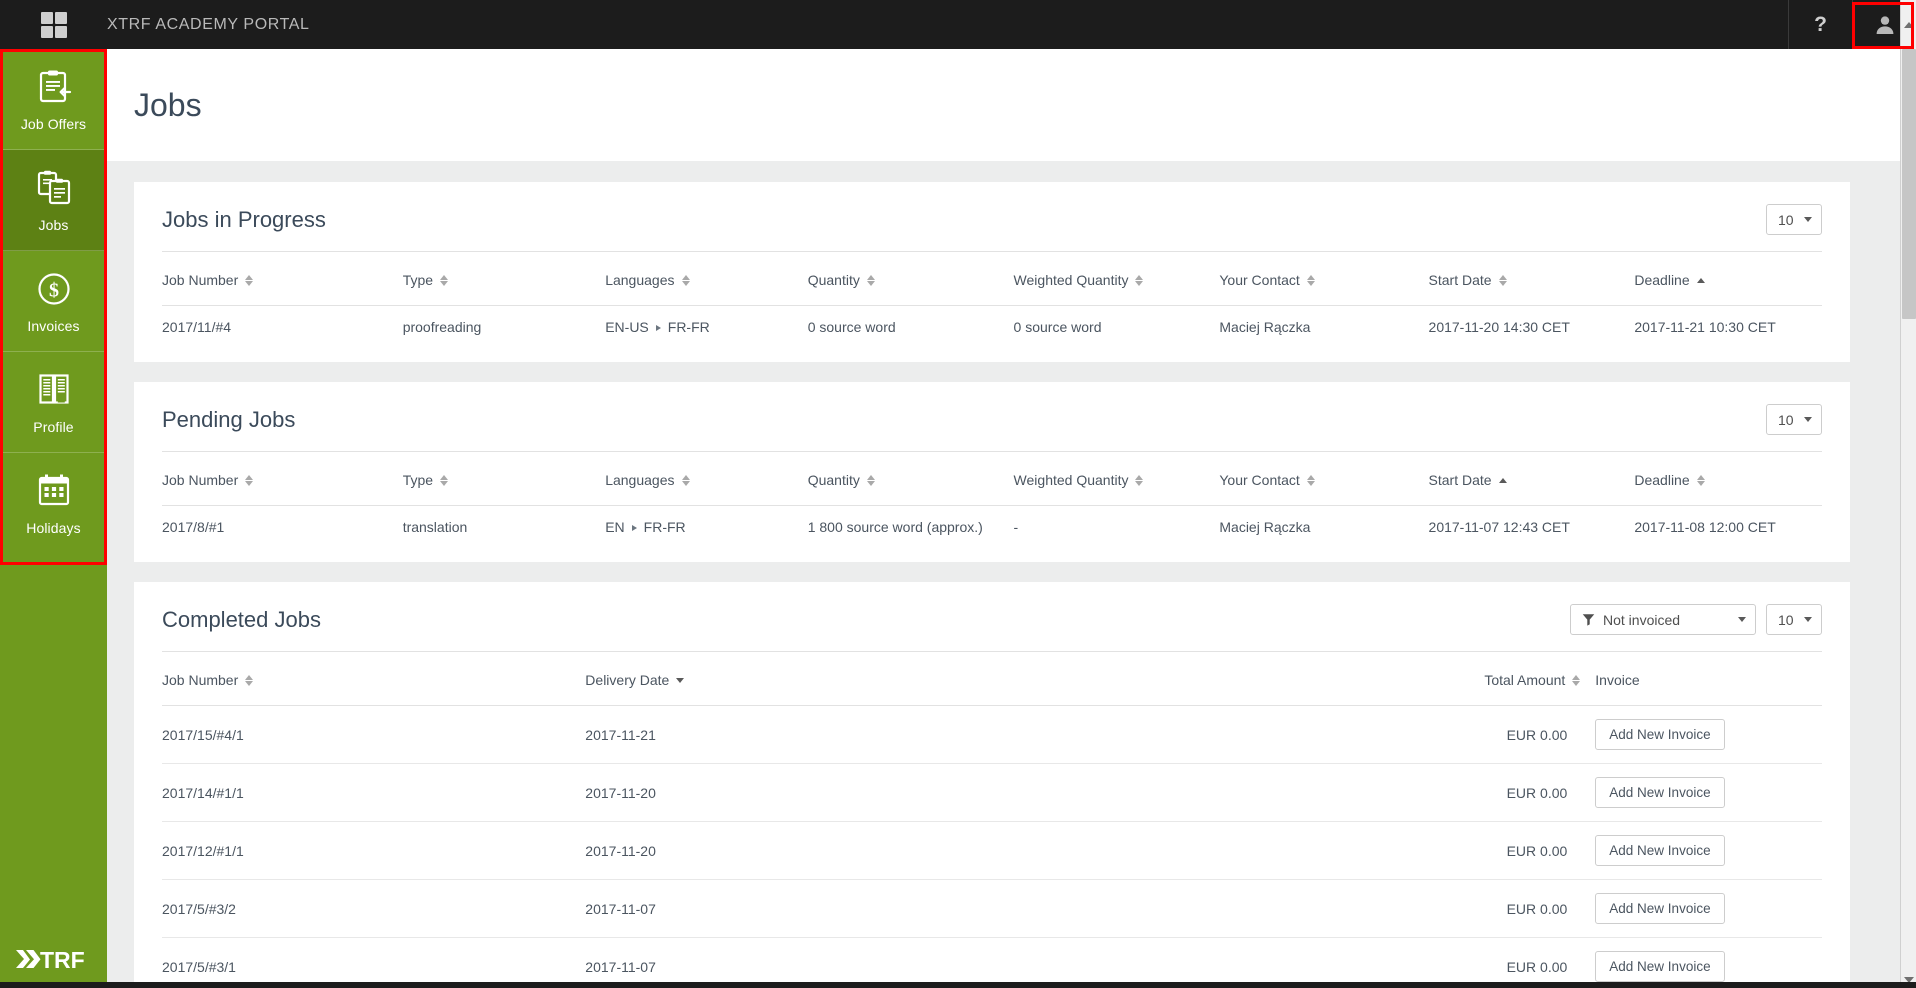 Image resolution: width=1916 pixels, height=988 pixels. Describe the element at coordinates (1324, 326) in the screenshot. I see `cell-your-contact: Maciej Rączka` at that location.